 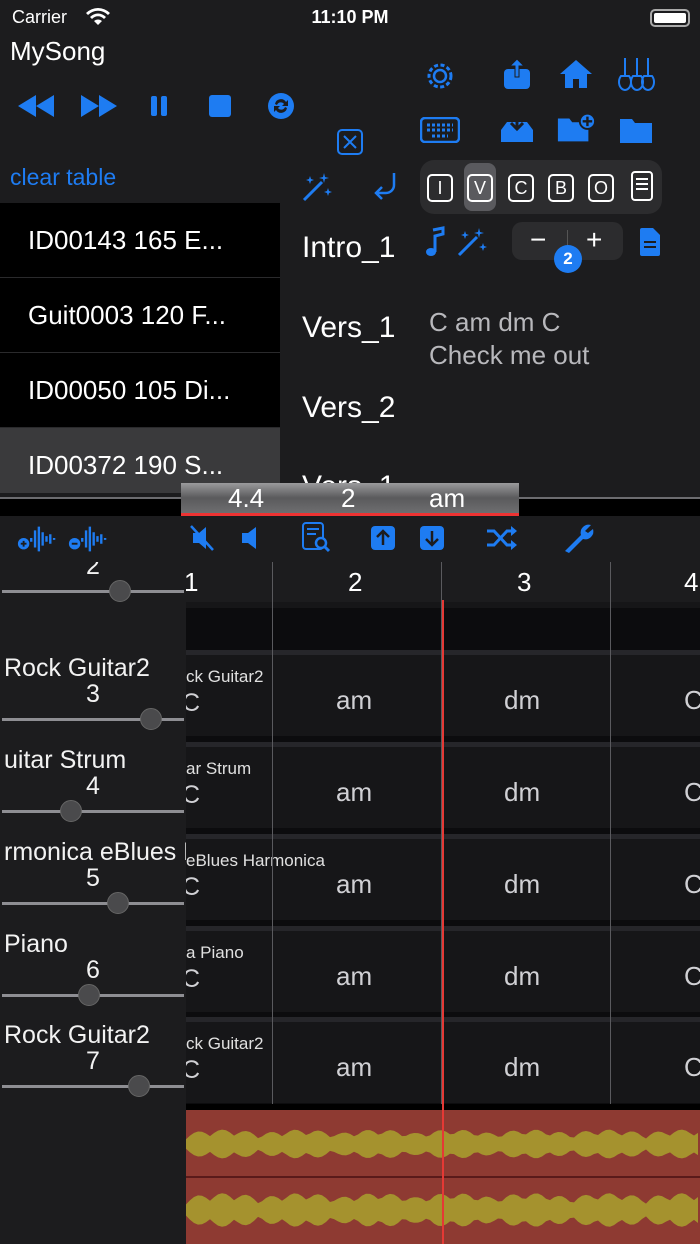 What do you see at coordinates (443, 582) in the screenshot?
I see `bar-ruler: 1 2 3 4` at bounding box center [443, 582].